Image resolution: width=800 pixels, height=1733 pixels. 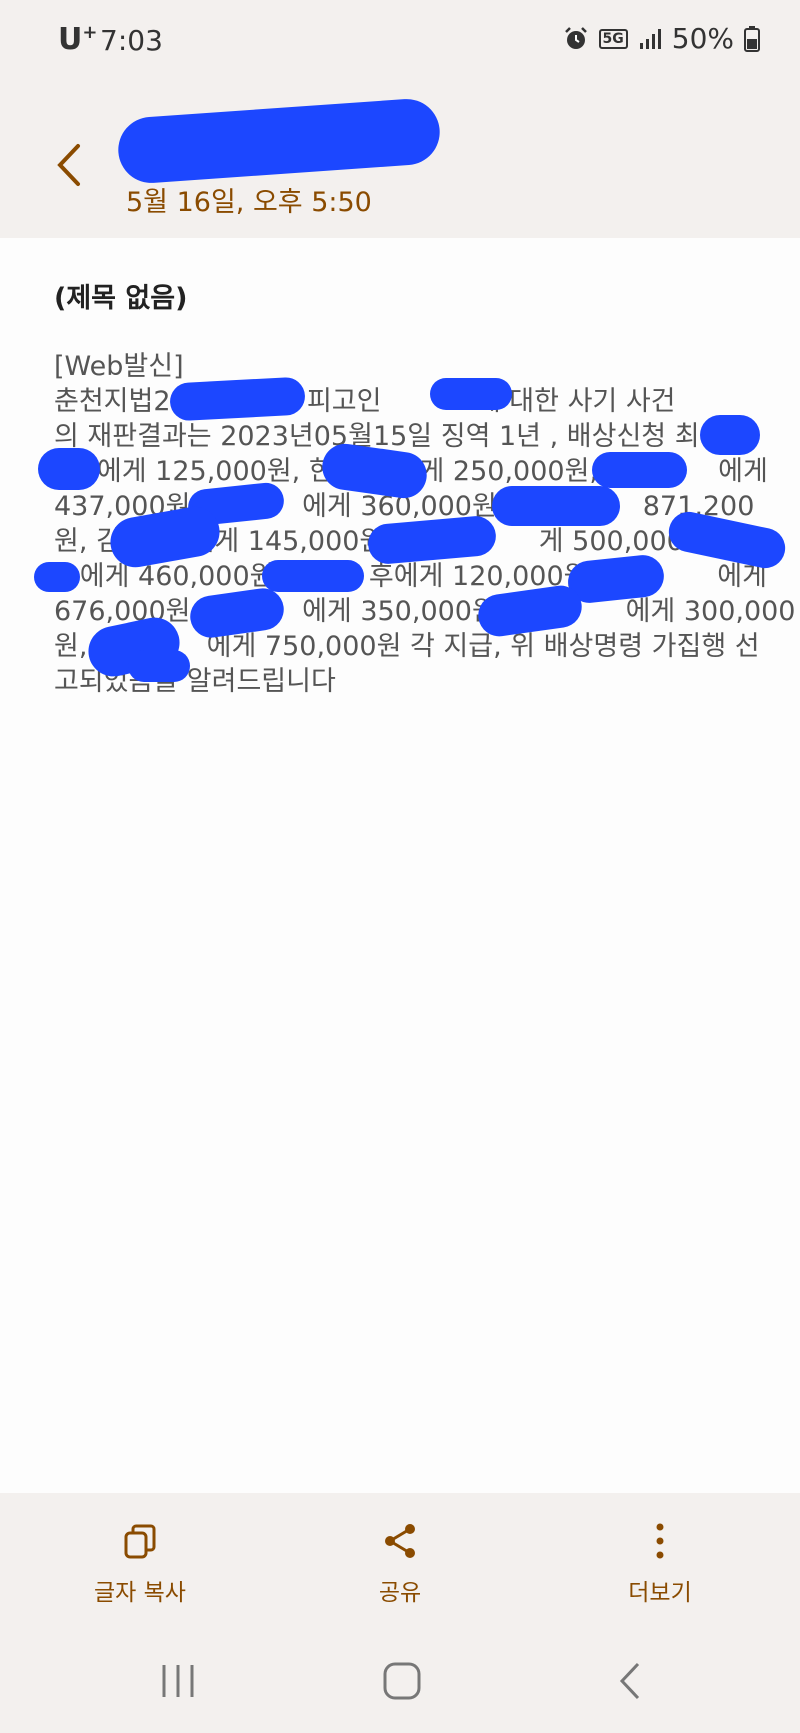 What do you see at coordinates (72, 165) in the screenshot?
I see `back-arrow-icon` at bounding box center [72, 165].